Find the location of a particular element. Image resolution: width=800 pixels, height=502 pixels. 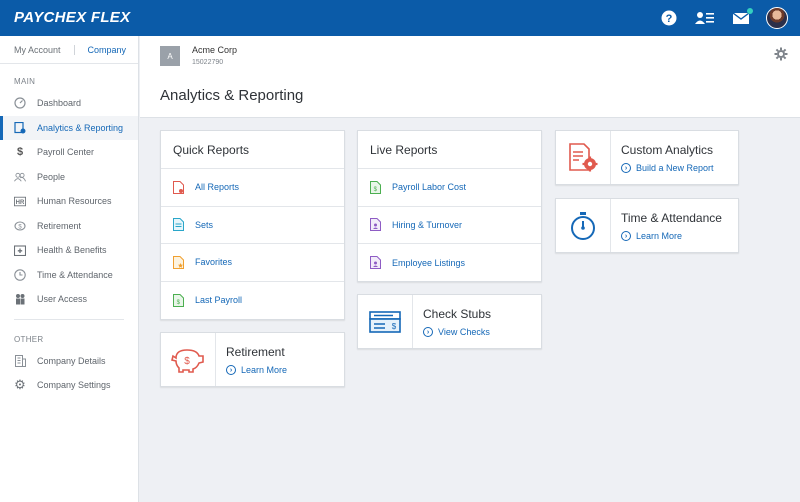

dollar-icon: $ is located at coordinates (20, 152).